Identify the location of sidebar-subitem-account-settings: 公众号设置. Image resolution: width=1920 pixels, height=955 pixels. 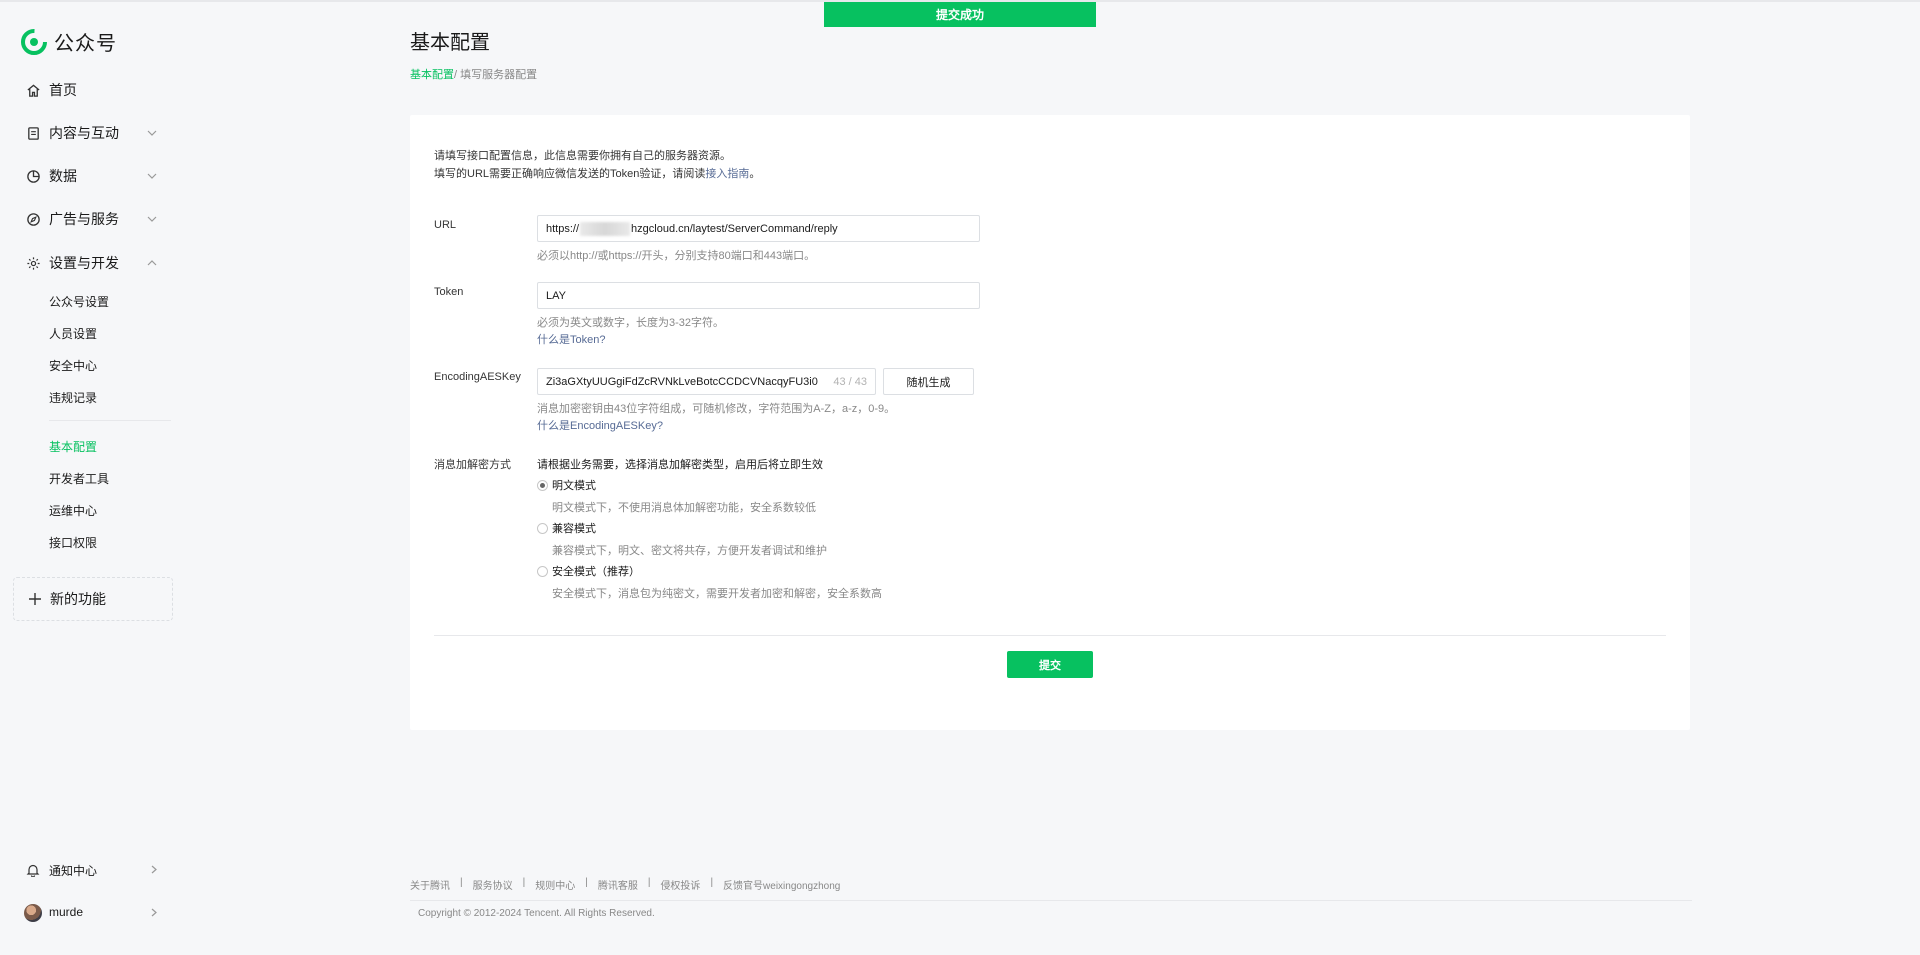
(79, 301).